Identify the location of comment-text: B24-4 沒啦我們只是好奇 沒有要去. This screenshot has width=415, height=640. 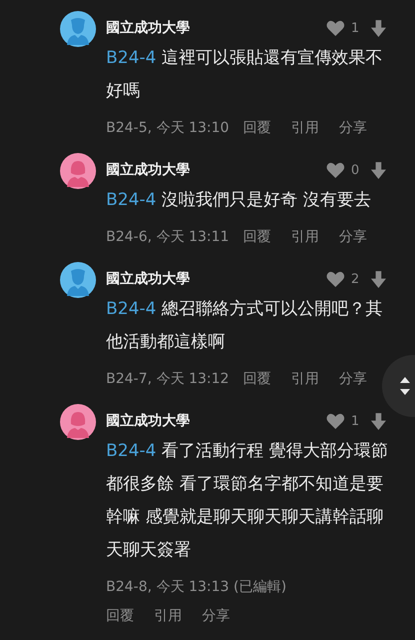
(239, 200).